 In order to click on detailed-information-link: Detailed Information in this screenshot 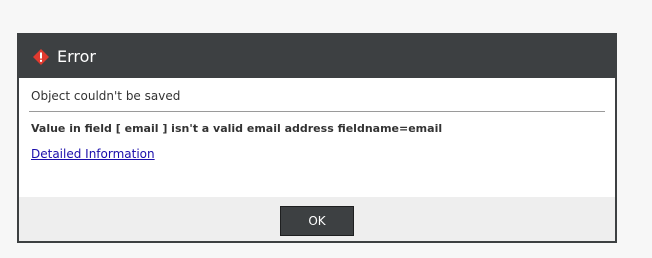, I will do `click(93, 154)`.